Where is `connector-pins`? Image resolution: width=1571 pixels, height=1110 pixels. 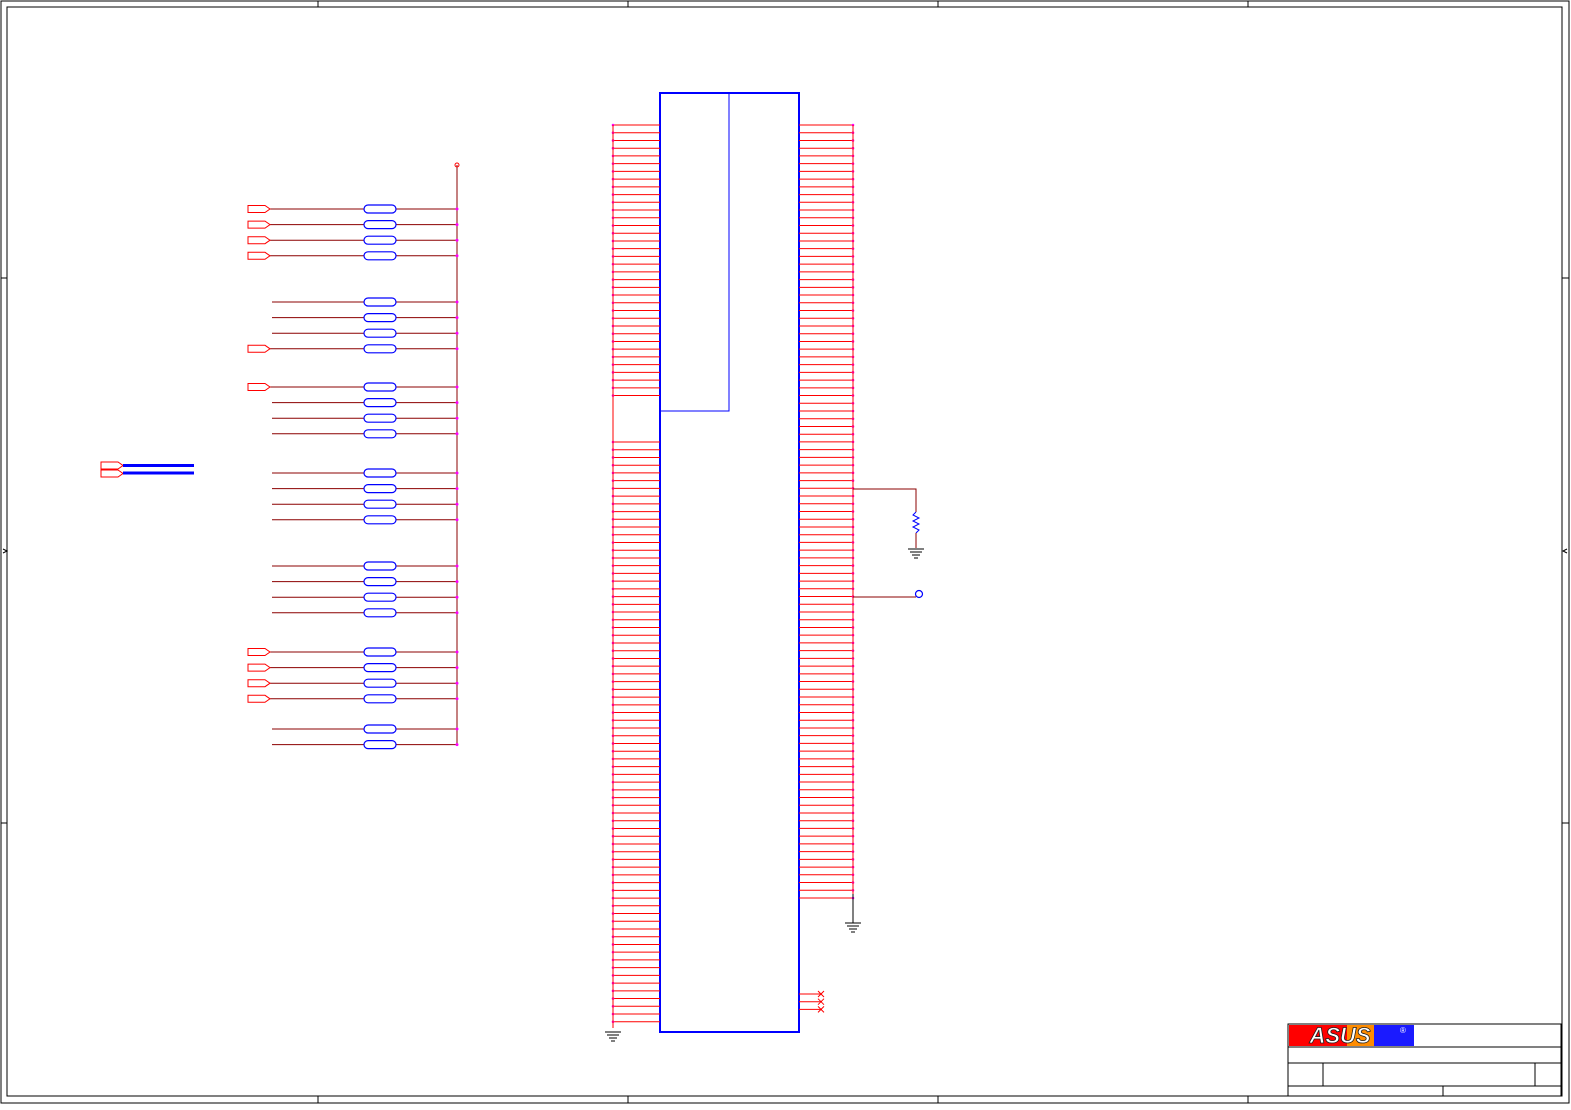 connector-pins is located at coordinates (733, 575).